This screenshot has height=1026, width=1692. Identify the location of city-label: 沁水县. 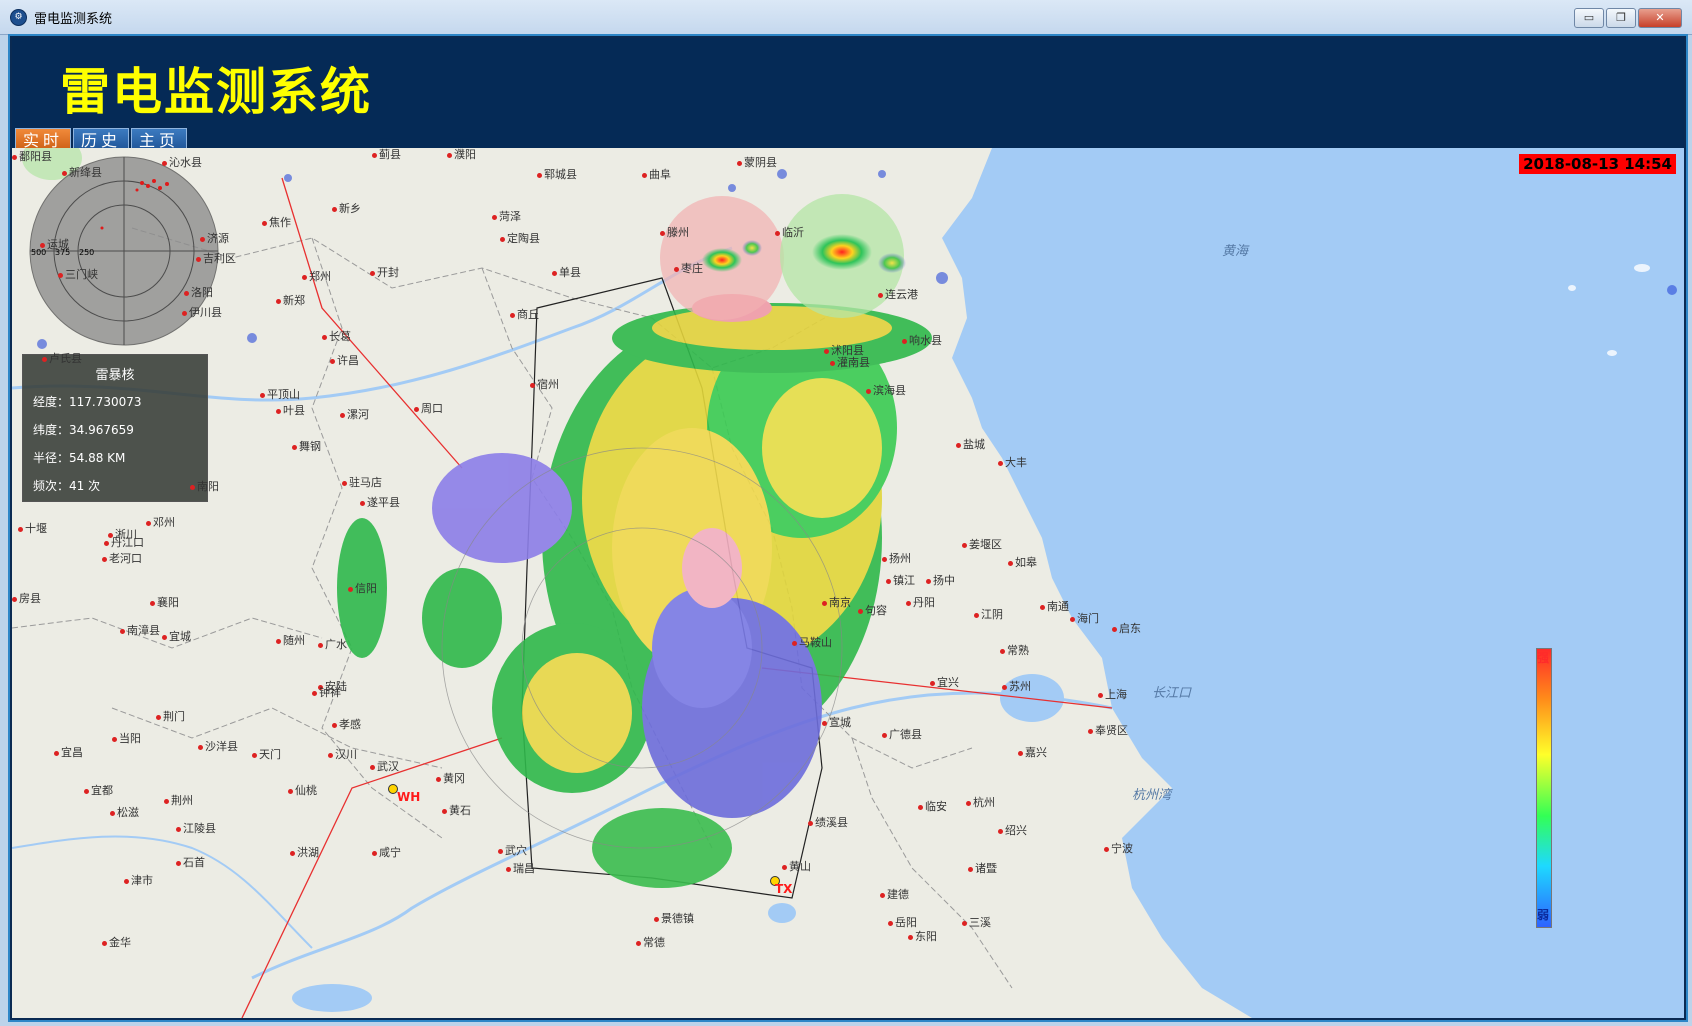
(182, 162).